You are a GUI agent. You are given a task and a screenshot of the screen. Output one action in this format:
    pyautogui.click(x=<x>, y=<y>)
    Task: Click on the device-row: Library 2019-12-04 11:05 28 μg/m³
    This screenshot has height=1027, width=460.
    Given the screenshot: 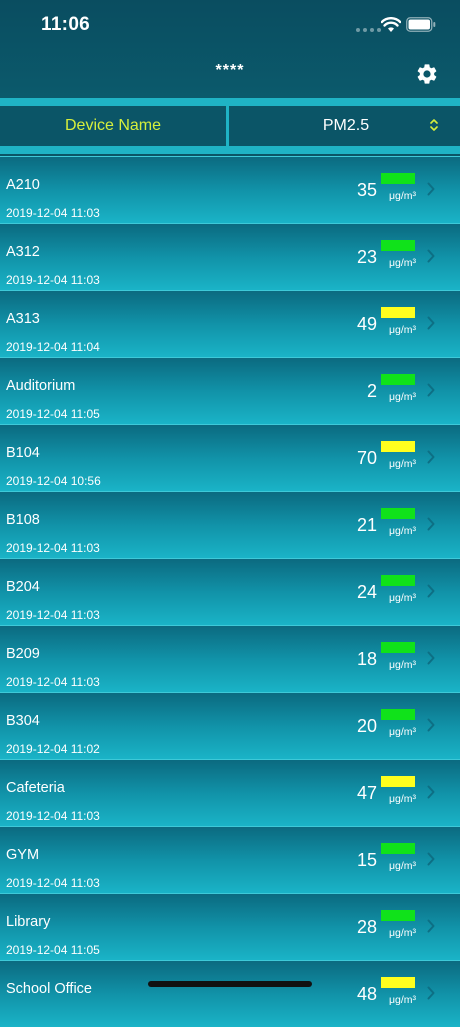 What is the action you would take?
    pyautogui.click(x=230, y=926)
    